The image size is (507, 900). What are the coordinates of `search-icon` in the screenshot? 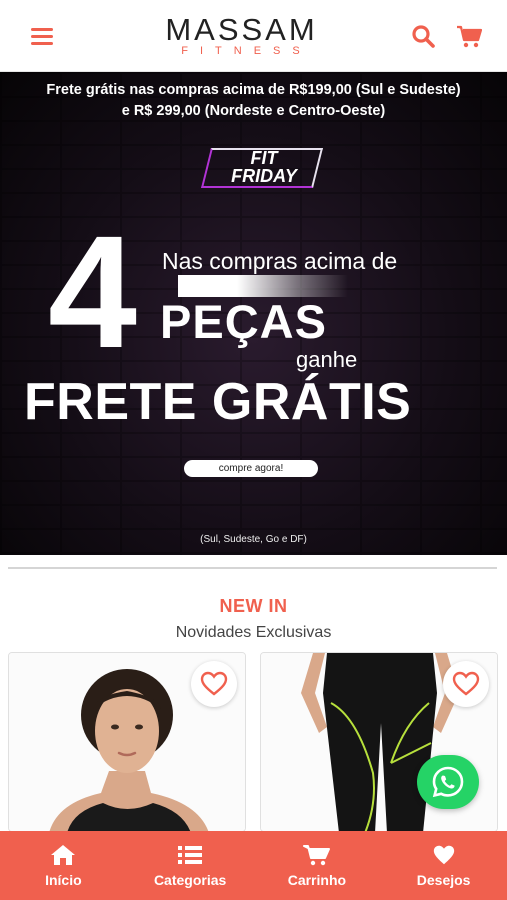 It's located at (423, 36).